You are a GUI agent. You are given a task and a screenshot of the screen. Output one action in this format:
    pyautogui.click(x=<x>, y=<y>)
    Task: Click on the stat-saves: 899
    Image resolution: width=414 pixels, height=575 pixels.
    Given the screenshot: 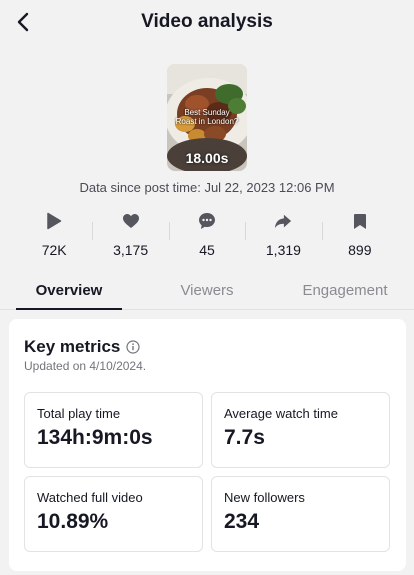 What is the action you would take?
    pyautogui.click(x=359, y=236)
    